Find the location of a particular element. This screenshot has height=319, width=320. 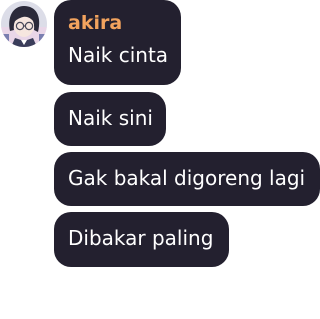

avatar-image is located at coordinates (24, 24).